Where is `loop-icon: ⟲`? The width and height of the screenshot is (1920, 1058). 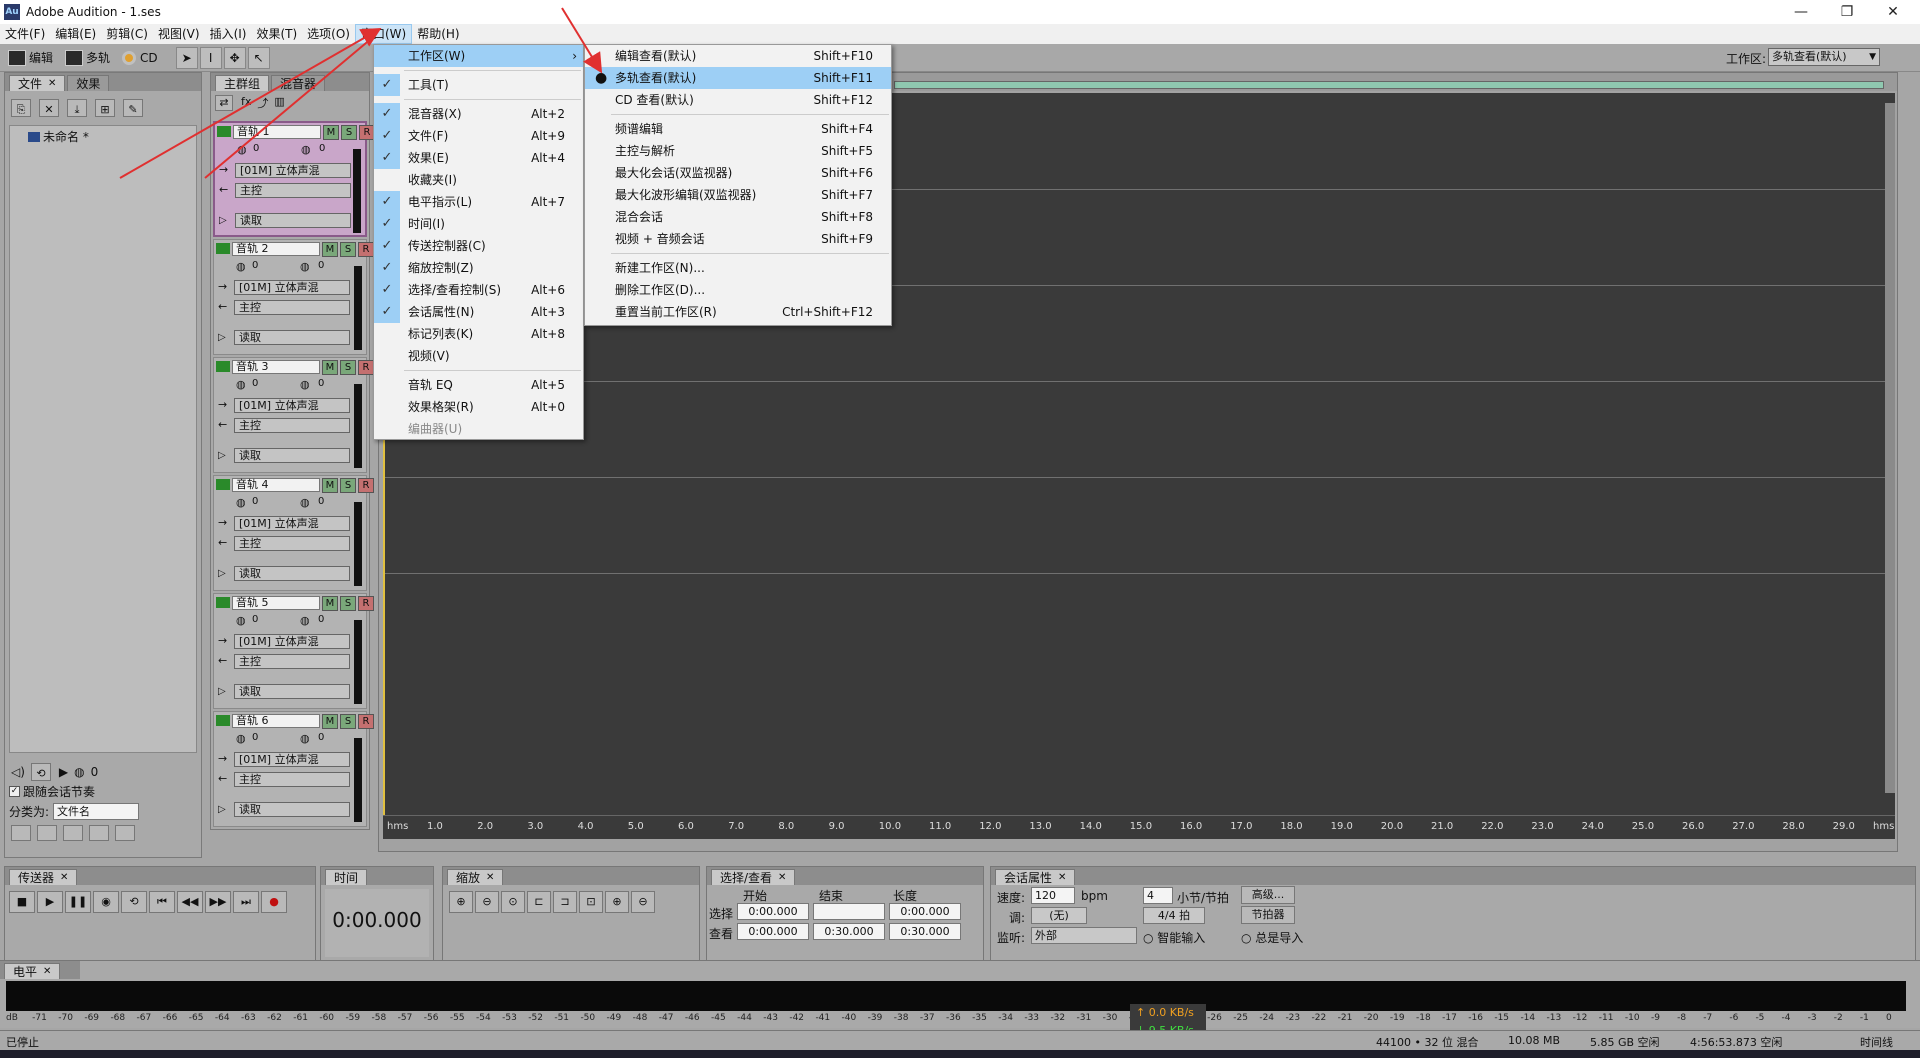
loop-icon: ⟲ is located at coordinates (40, 772).